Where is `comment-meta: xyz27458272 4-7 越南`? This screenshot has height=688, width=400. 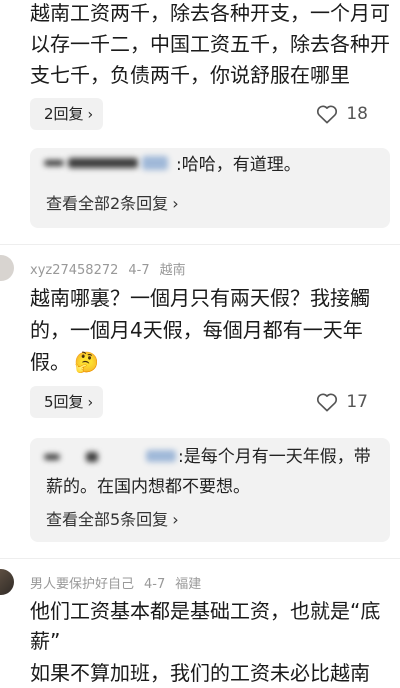
comment-meta: xyz27458272 4-7 越南 is located at coordinates (113, 268).